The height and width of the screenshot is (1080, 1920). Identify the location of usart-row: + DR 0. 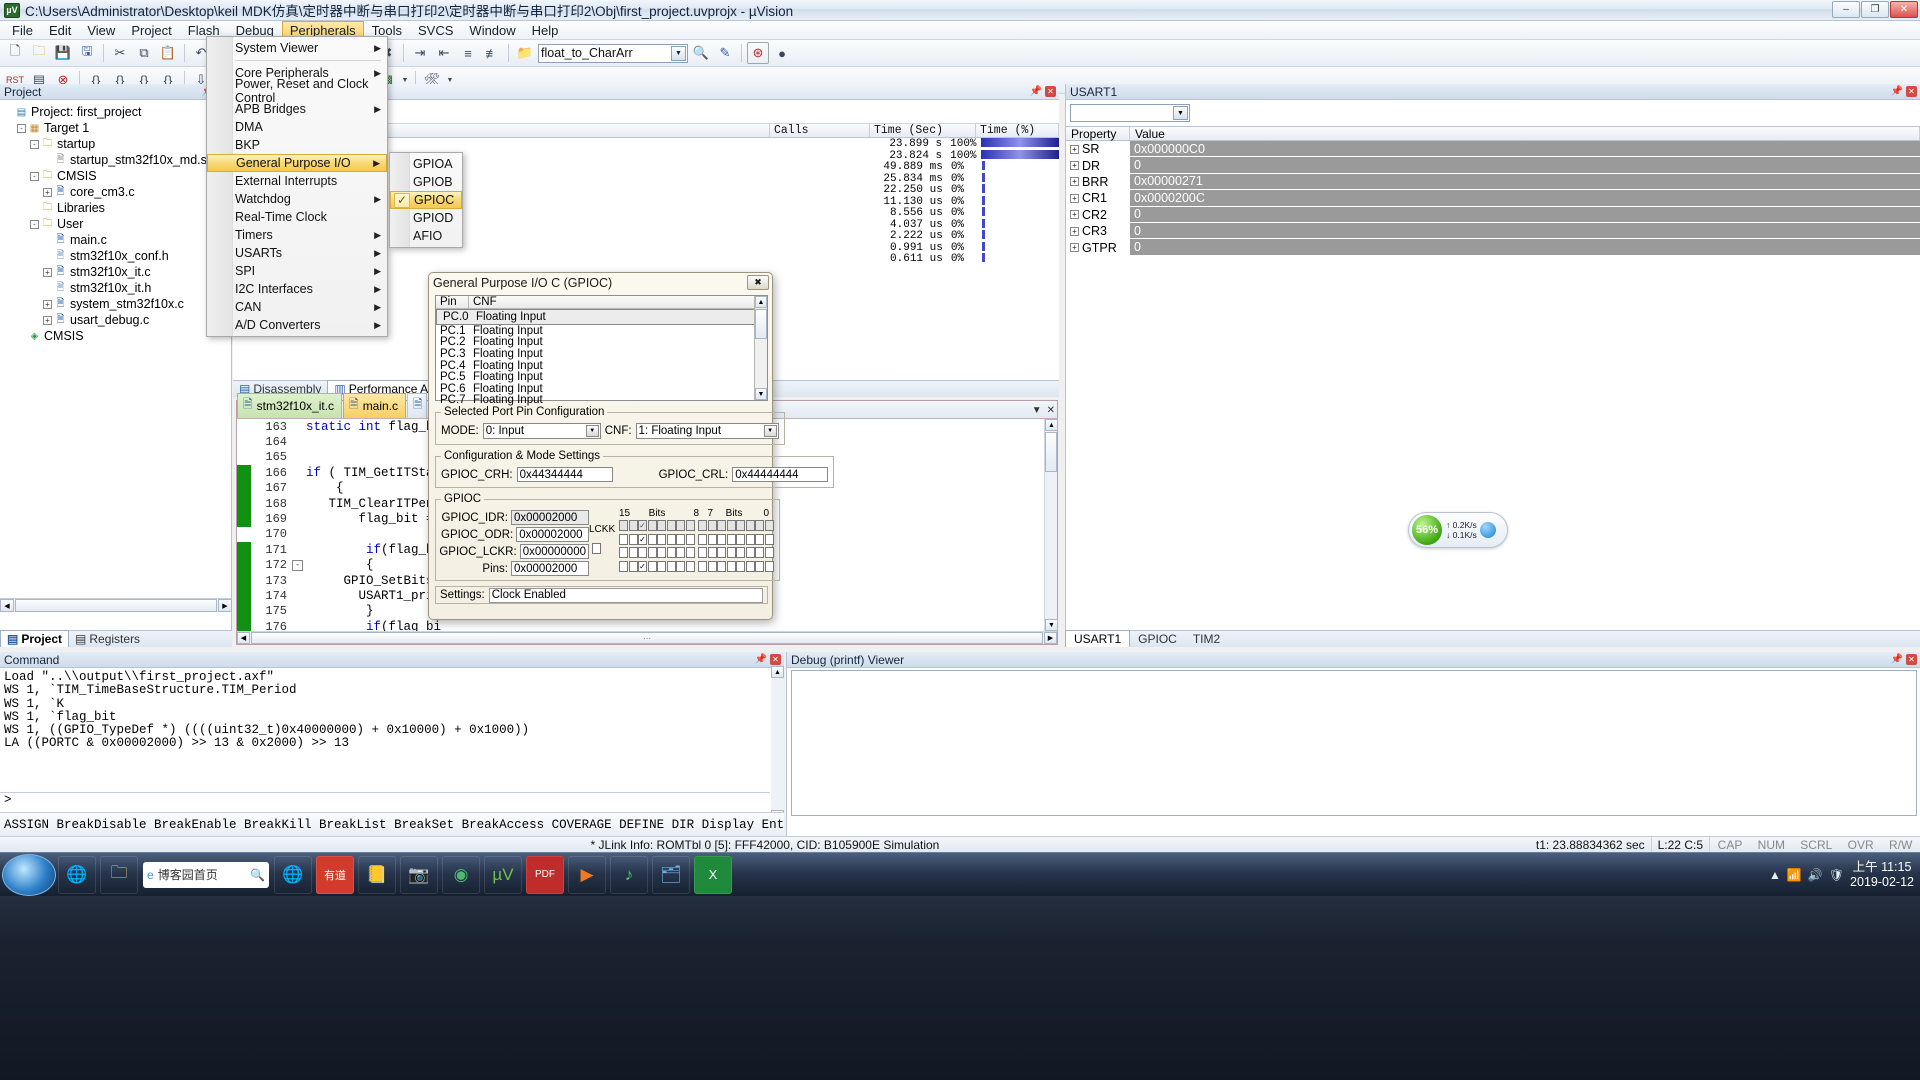
(1493, 165).